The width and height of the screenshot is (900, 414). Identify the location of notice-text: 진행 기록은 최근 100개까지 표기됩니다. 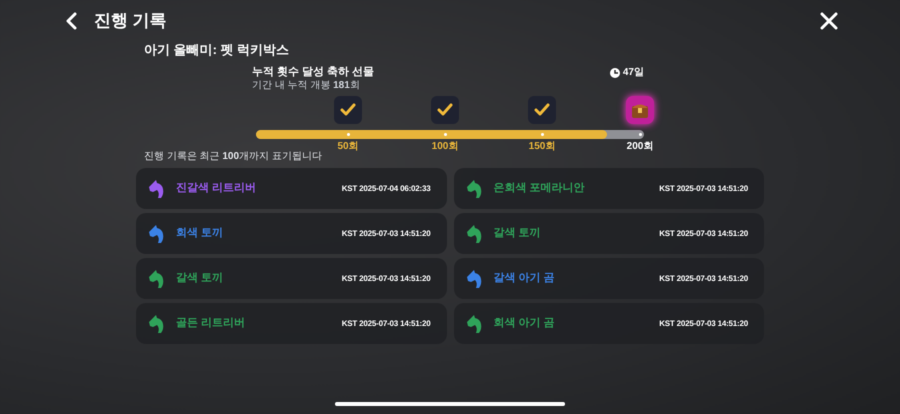
(233, 157).